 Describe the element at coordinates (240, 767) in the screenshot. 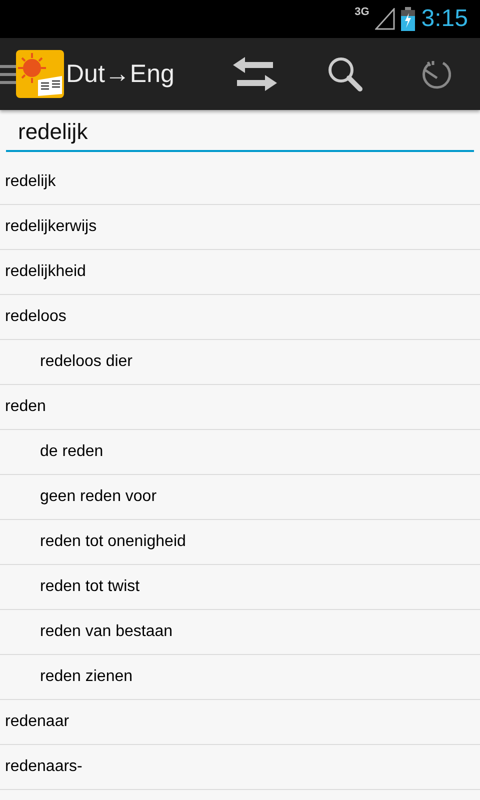

I see `word-row: redenaars-` at that location.